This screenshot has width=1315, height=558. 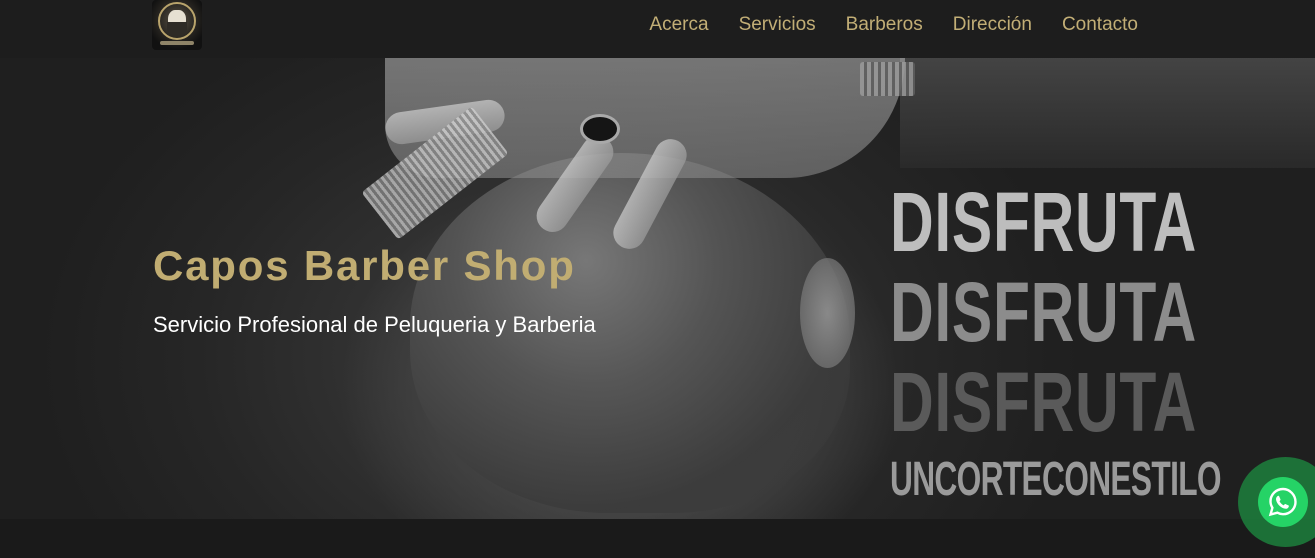 I want to click on logo-beard, so click(x=177, y=29).